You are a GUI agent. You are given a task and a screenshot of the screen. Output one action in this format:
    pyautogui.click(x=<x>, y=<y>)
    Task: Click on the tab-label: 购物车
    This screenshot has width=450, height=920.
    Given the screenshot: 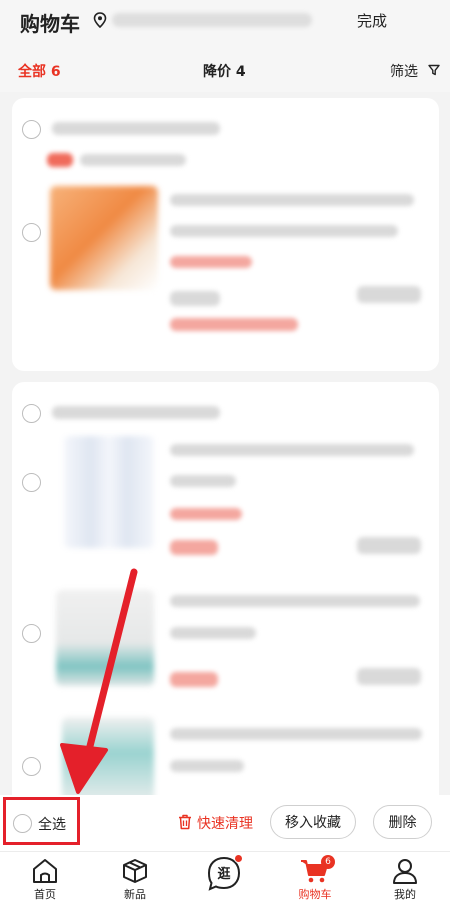 What is the action you would take?
    pyautogui.click(x=315, y=894)
    